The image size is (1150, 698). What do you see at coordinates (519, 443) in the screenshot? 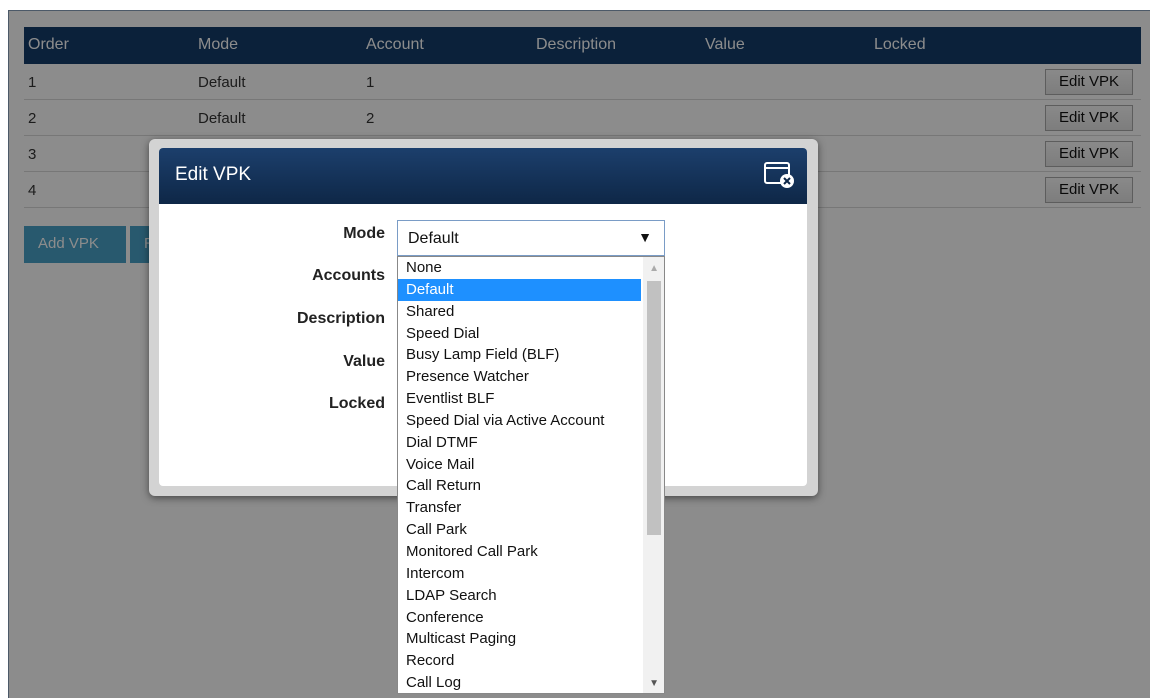
I see `dropdown-option: Dial DTMF` at bounding box center [519, 443].